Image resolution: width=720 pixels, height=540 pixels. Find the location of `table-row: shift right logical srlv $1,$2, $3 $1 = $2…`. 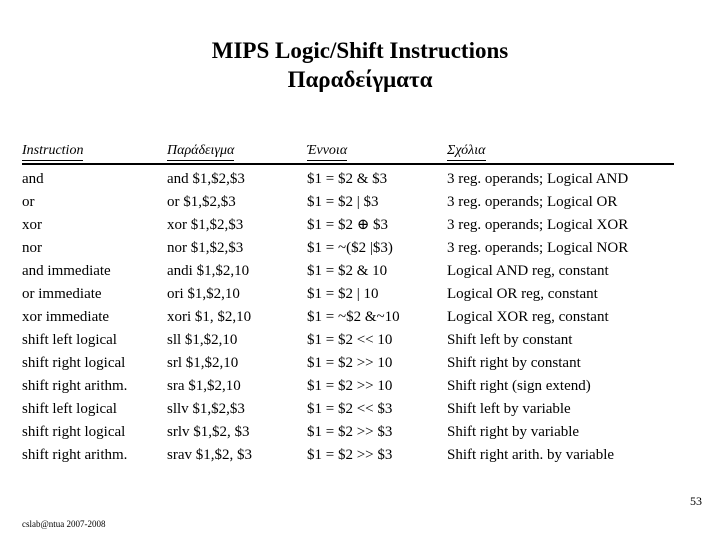

table-row: shift right logical srlv $1,$2, $3 $1 = $2… is located at coordinates (348, 432).